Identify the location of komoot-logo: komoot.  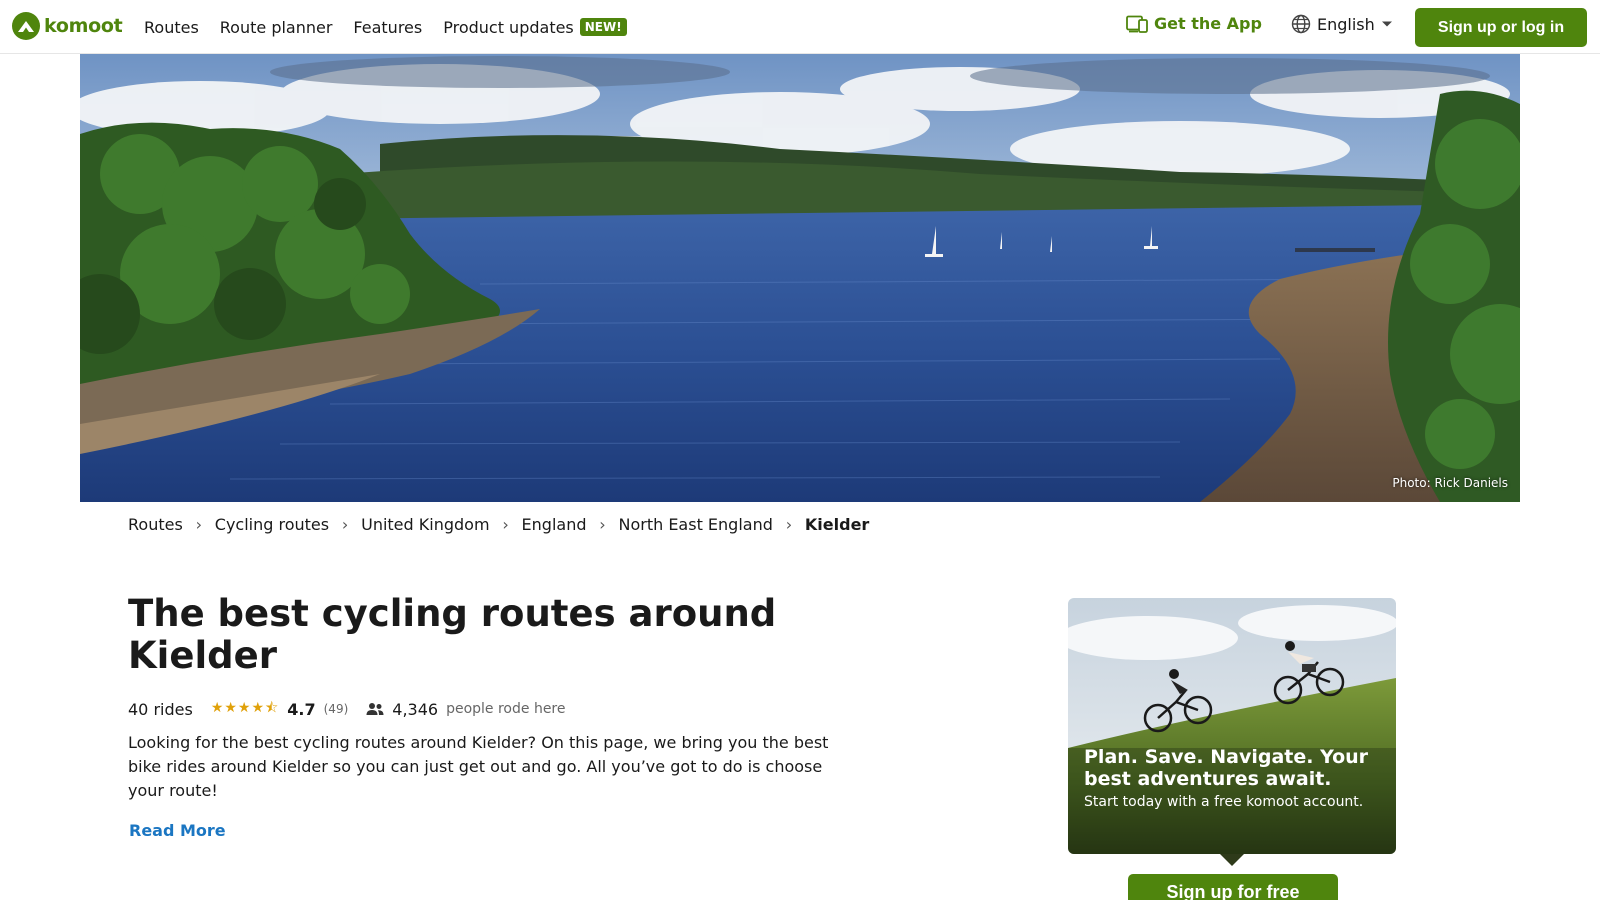
(67, 26).